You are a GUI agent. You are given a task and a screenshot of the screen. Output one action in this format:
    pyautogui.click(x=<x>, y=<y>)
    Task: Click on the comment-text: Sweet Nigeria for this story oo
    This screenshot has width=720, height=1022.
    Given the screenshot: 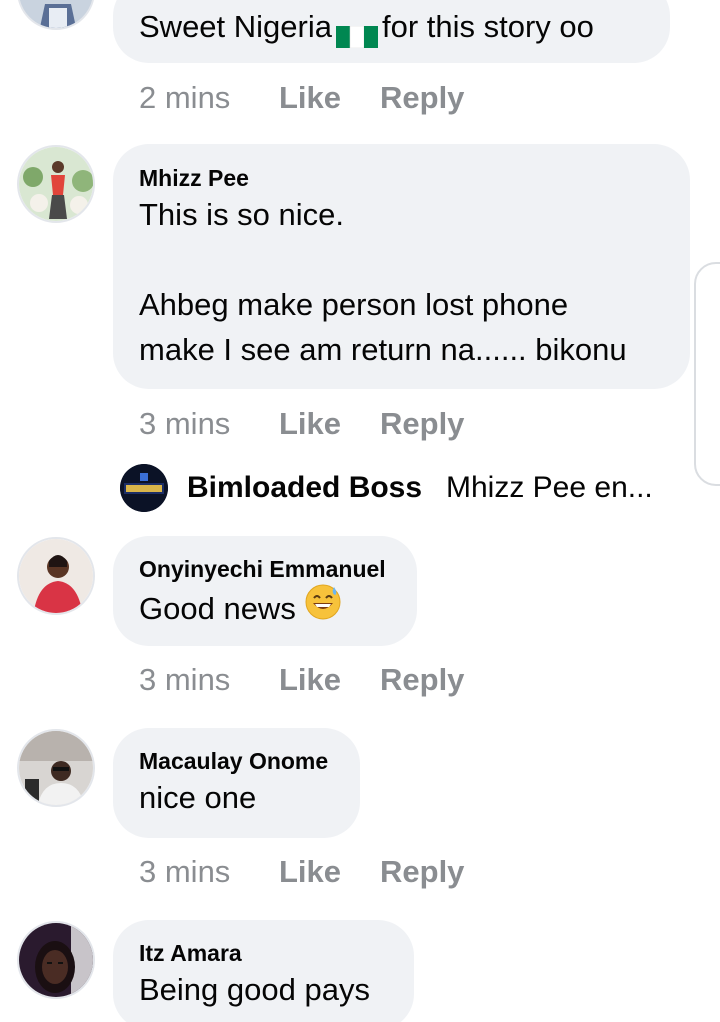 What is the action you would take?
    pyautogui.click(x=391, y=26)
    